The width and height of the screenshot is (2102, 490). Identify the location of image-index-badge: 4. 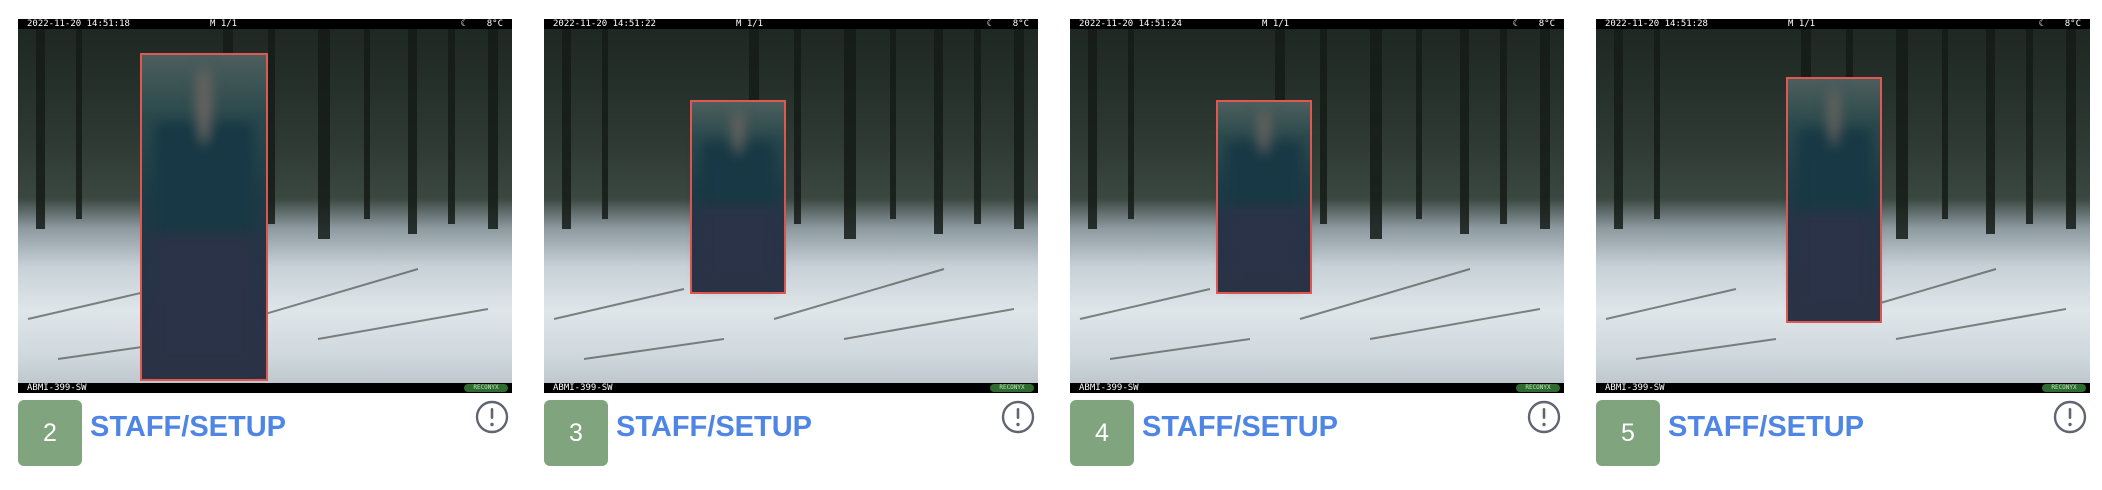
(1102, 433).